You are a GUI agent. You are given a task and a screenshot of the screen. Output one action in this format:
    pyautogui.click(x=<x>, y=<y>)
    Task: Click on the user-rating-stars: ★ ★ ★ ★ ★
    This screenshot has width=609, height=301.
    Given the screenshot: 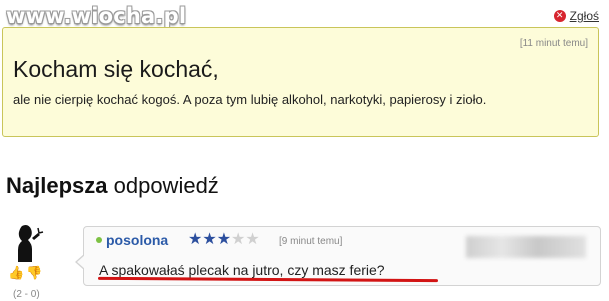 What is the action you would take?
    pyautogui.click(x=224, y=239)
    